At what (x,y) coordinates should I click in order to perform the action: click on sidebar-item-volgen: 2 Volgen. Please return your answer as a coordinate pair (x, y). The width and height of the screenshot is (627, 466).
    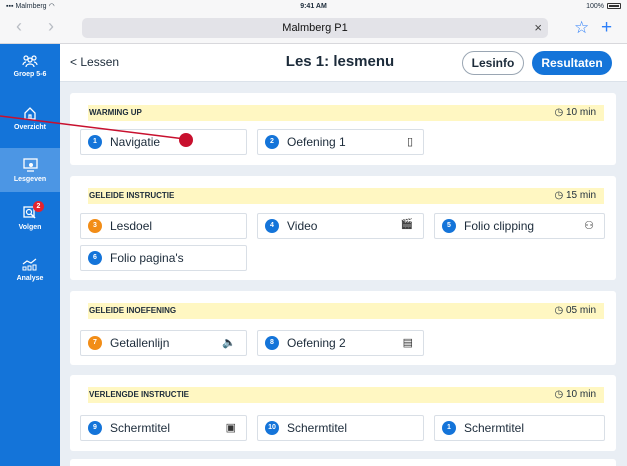
    Looking at the image, I should click on (30, 218).